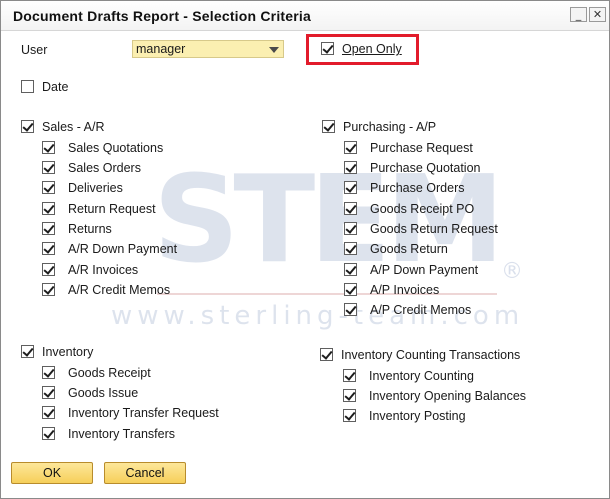 This screenshot has height=499, width=610. Describe the element at coordinates (48, 187) in the screenshot. I see `deliveries-checkbox` at that location.